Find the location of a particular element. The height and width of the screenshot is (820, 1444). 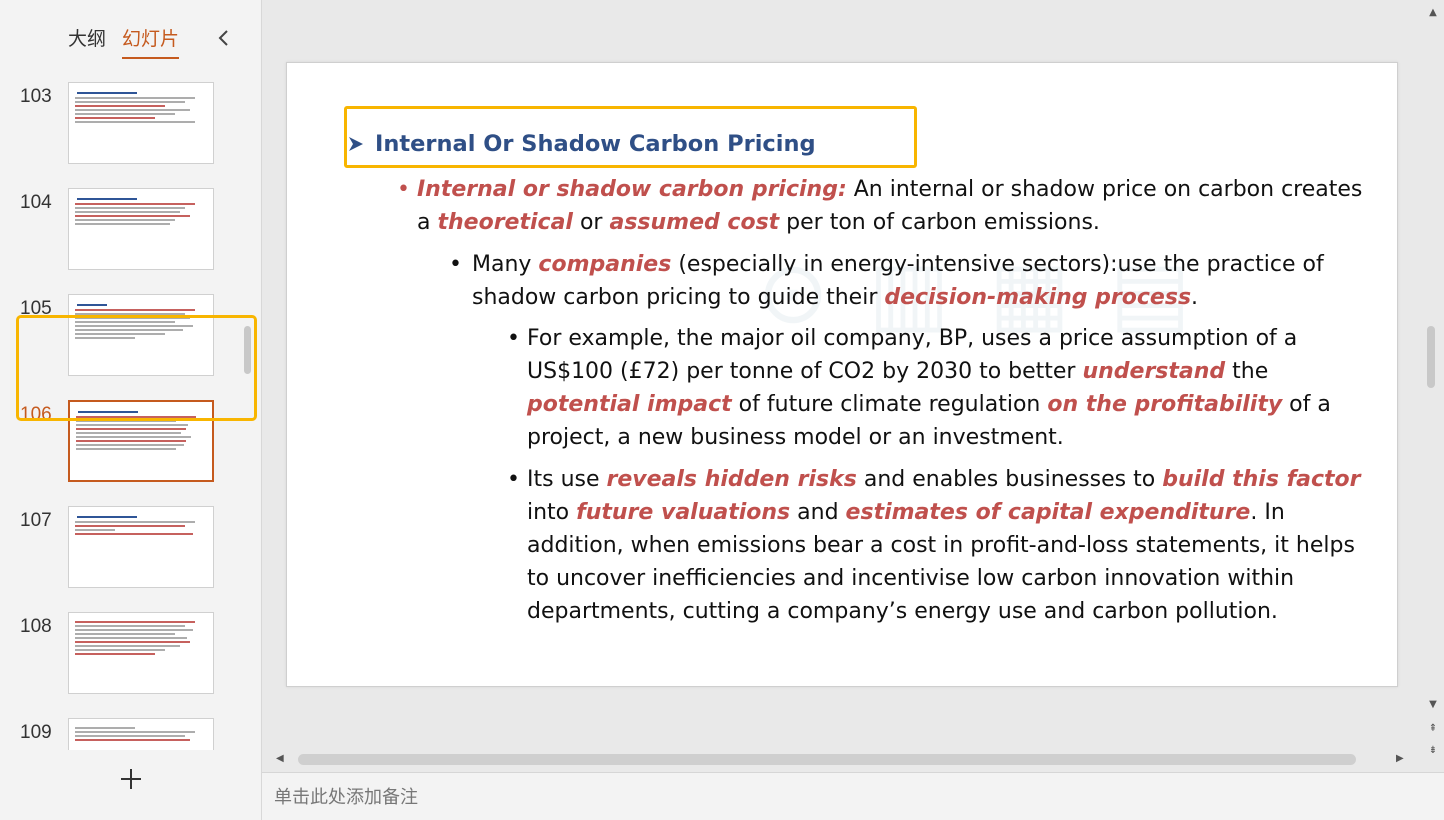

body-text: Its use is located at coordinates (567, 479).